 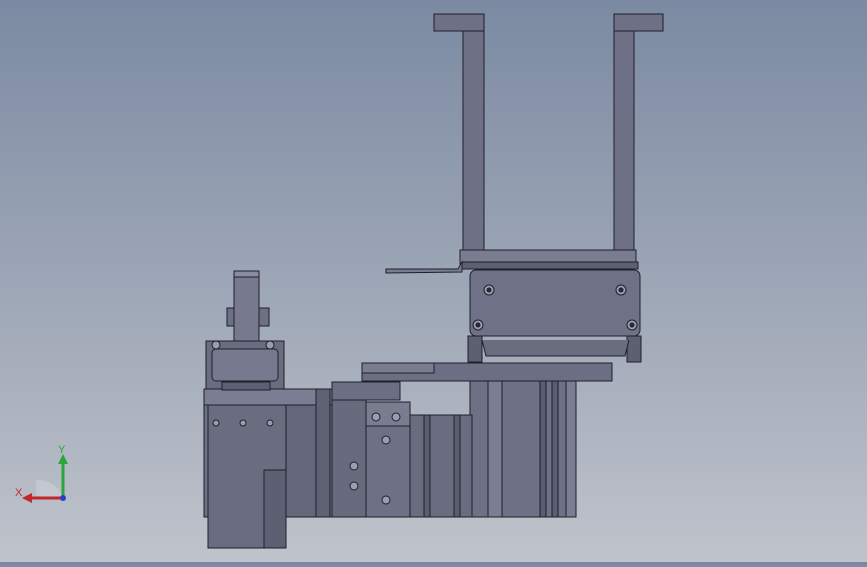 I want to click on axis-triad-icon: Y X, so click(x=47, y=475).